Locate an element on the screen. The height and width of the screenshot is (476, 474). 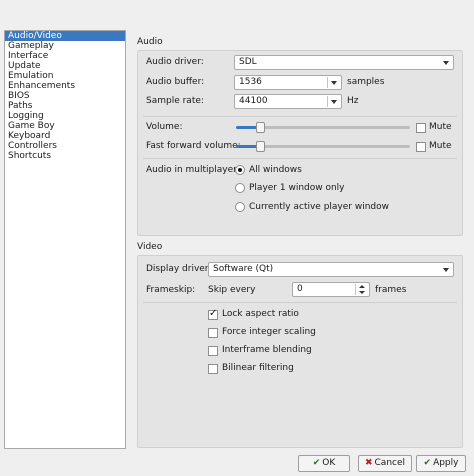
ok-button-label: OK is located at coordinates (329, 463).